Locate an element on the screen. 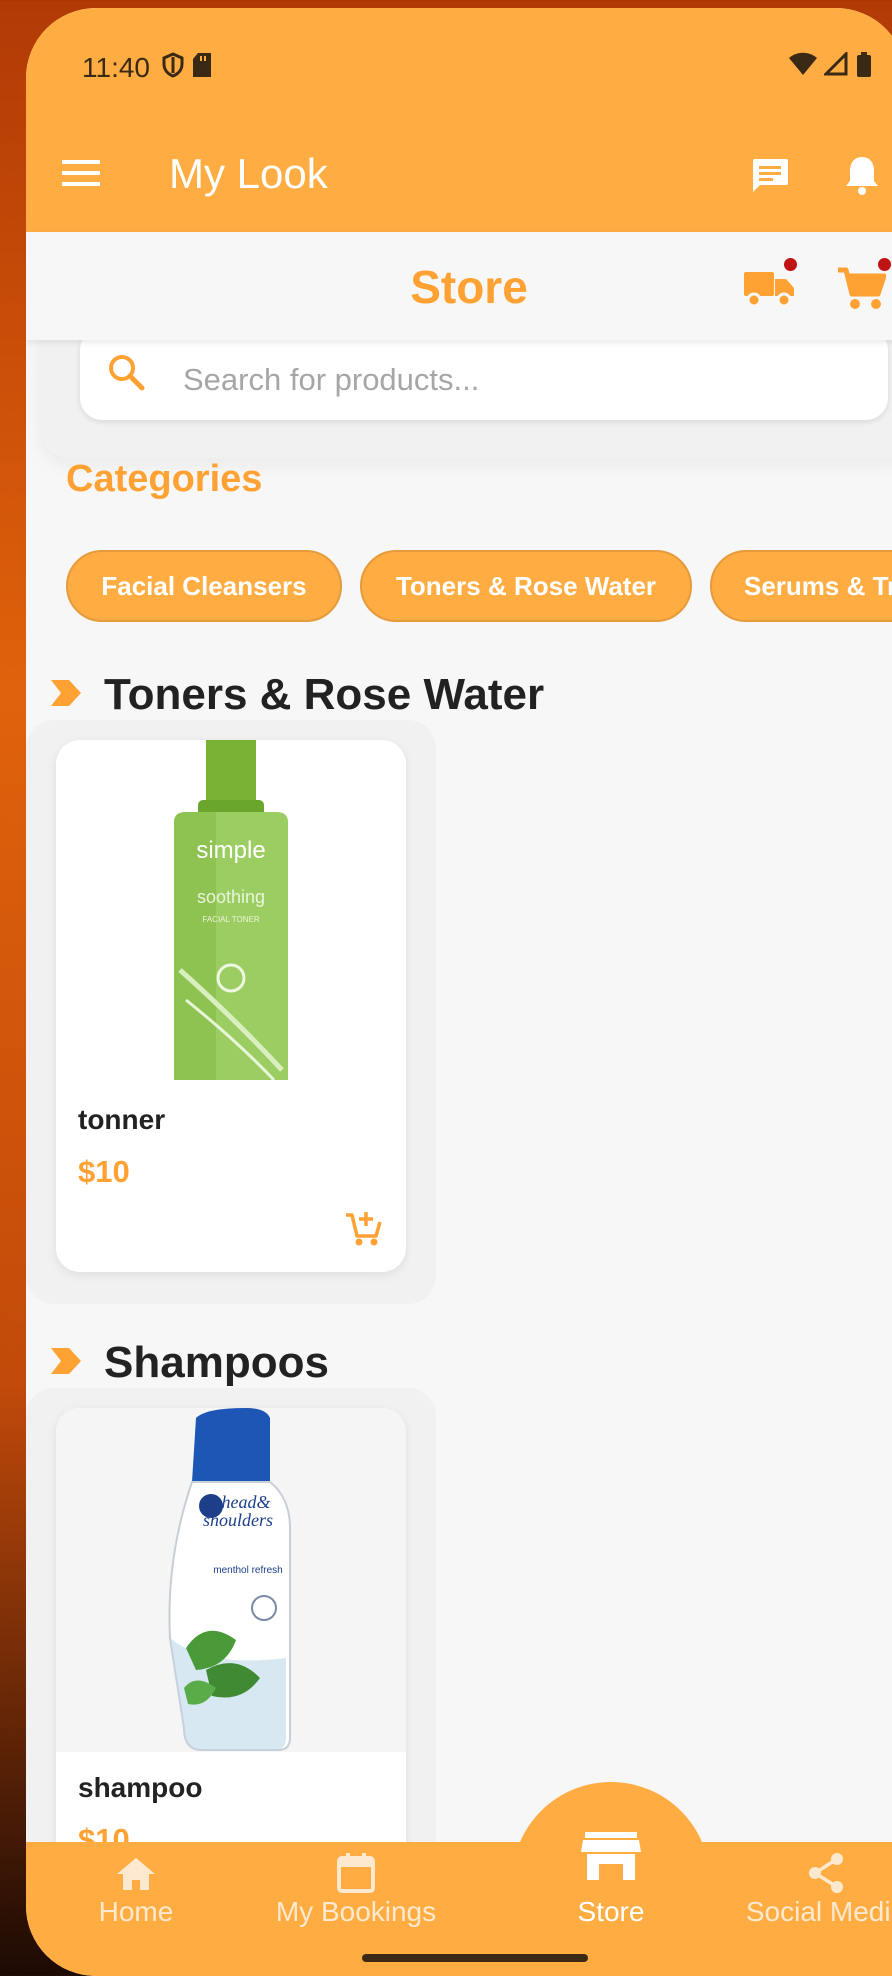  cart-badge is located at coordinates (884, 264).